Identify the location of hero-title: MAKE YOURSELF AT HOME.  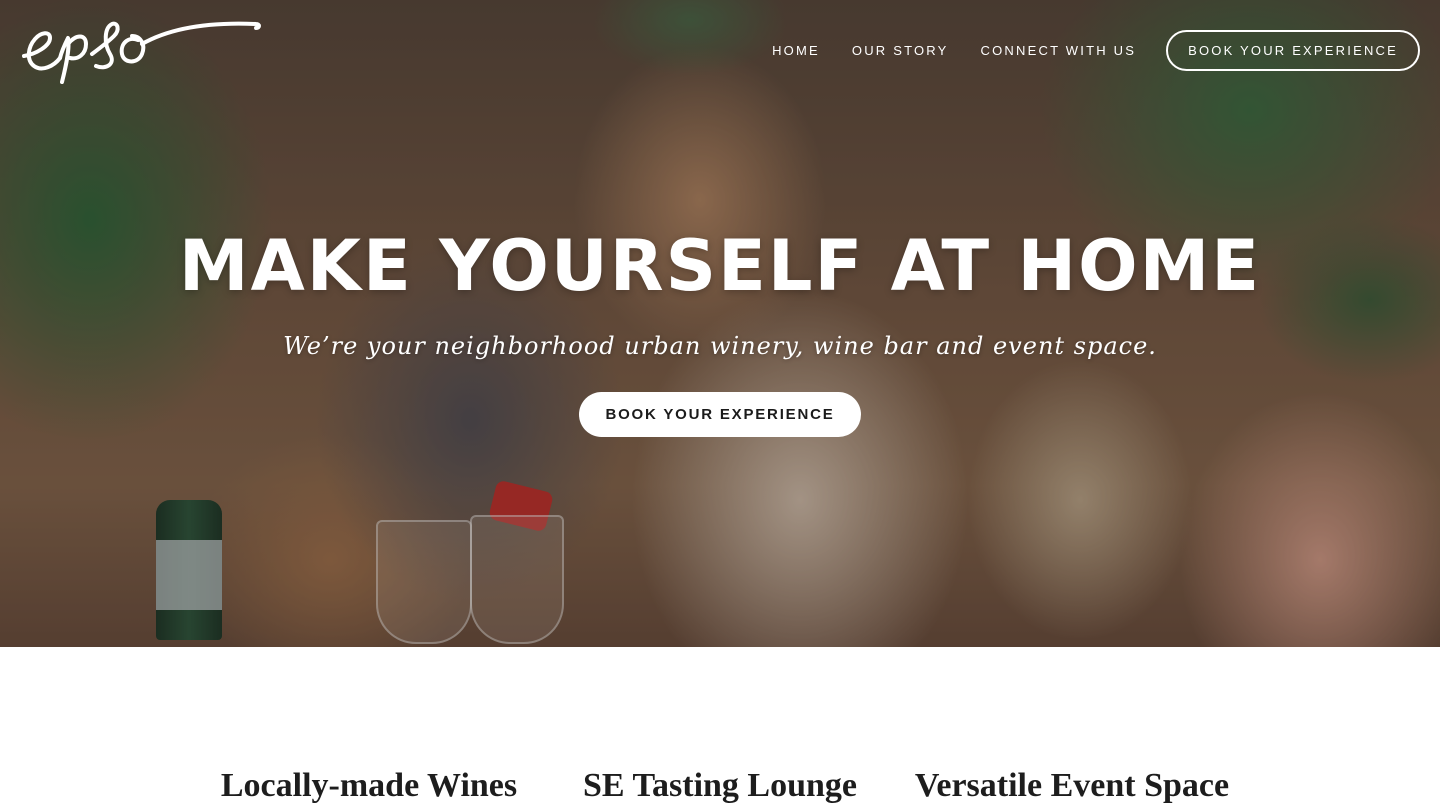
(720, 266).